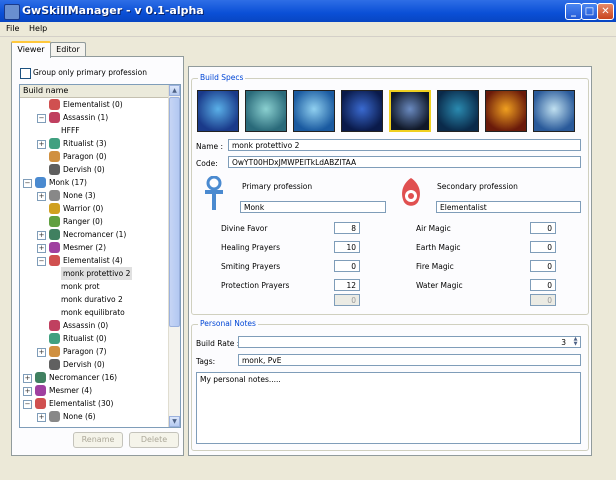 This screenshot has height=480, width=616. Describe the element at coordinates (222, 77) in the screenshot. I see `build-specs-legend: Build Specs` at that location.